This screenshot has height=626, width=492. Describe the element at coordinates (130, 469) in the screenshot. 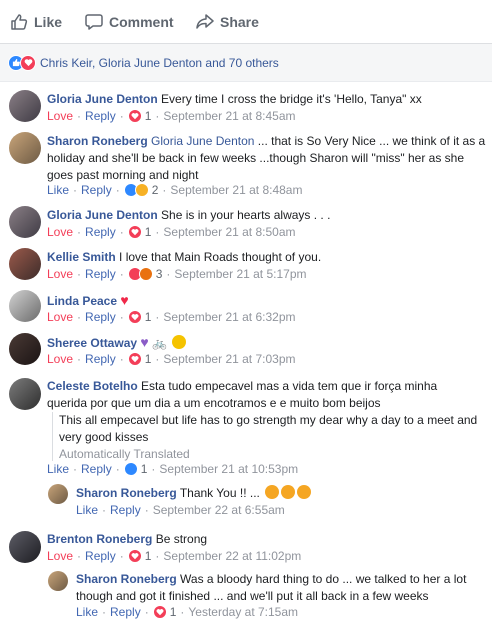

I see `like-reaction-icon` at that location.